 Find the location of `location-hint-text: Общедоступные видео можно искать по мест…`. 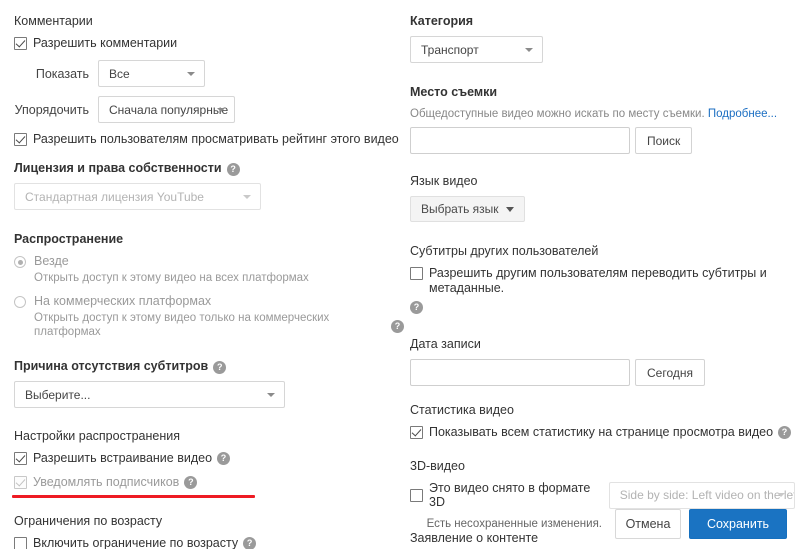

location-hint-text: Общедоступные видео можно искать по мест… is located at coordinates (557, 114).